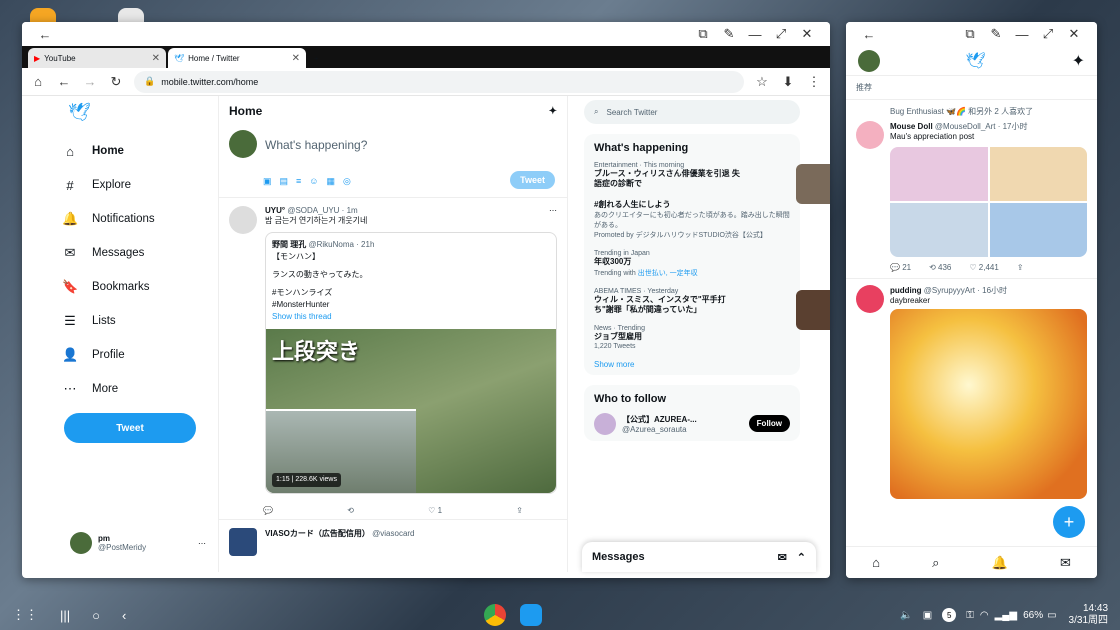 The width and height of the screenshot is (1120, 630). Describe the element at coordinates (140, 321) in the screenshot. I see `nav-lists: ☰ Lists` at that location.